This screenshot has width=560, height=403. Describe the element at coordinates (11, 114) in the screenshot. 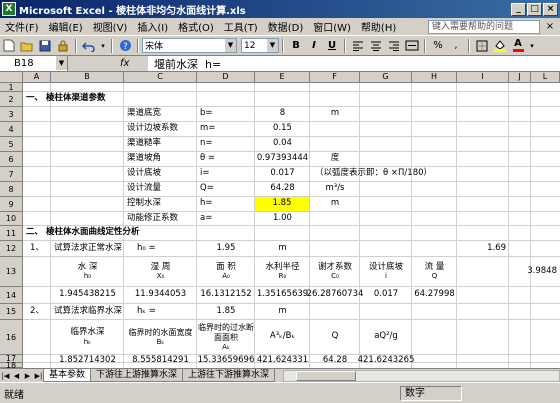

I see `row-header: 3` at that location.